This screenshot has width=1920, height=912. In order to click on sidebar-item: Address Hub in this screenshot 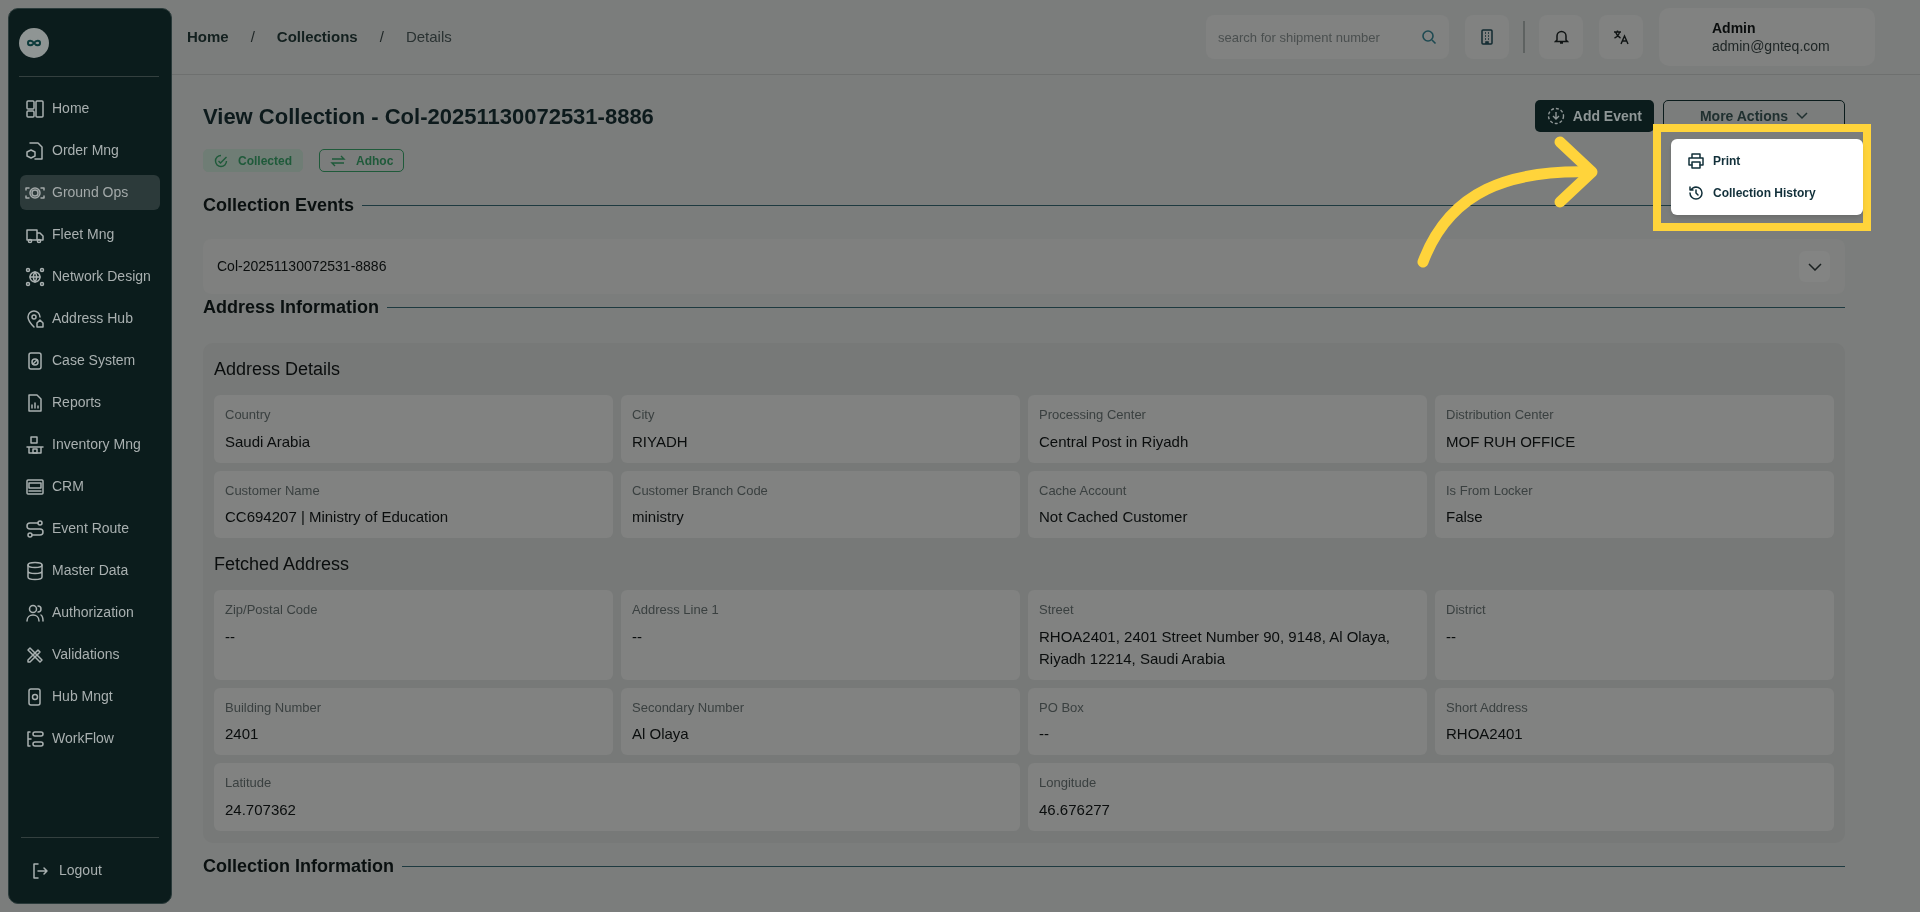, I will do `click(90, 318)`.